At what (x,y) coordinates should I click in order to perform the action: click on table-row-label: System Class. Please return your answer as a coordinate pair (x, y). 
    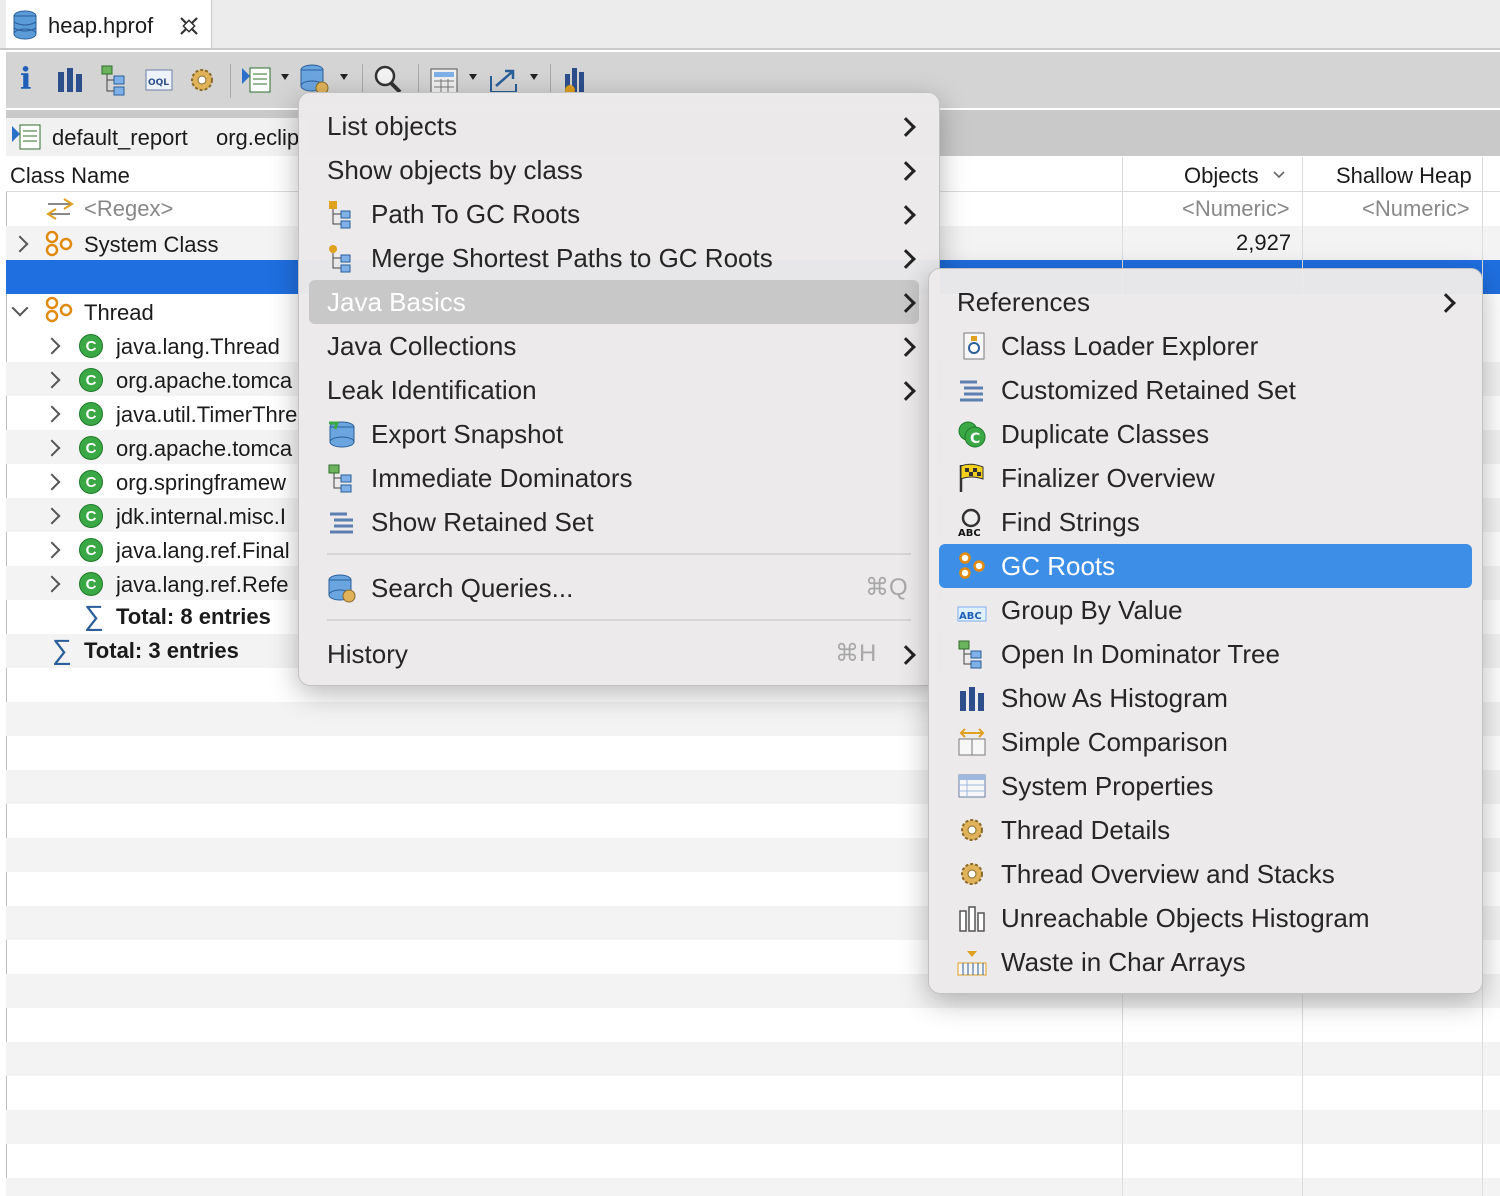
    Looking at the image, I should click on (151, 245).